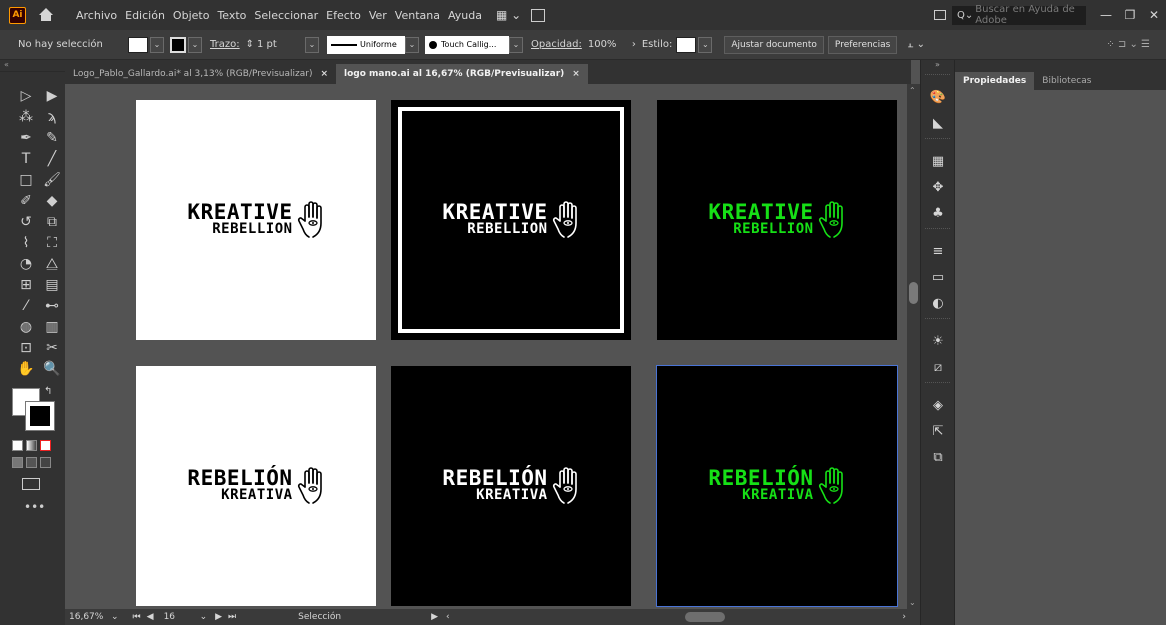 The image size is (1166, 625). I want to click on menu-efecto: Efecto, so click(343, 15).